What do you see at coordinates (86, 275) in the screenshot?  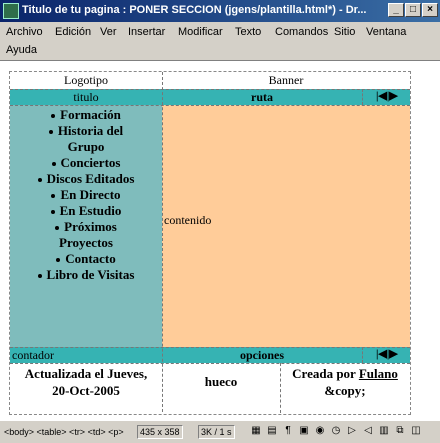 I see `nav-item-libro: Libro de Visitas` at bounding box center [86, 275].